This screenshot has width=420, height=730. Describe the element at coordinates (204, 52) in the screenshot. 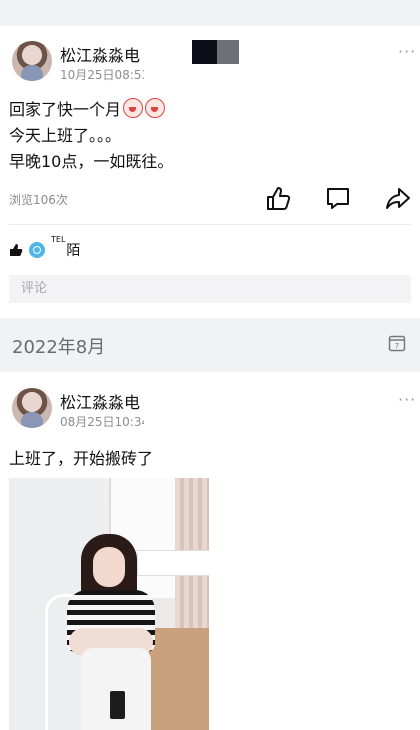

I see `redaction-dark` at that location.